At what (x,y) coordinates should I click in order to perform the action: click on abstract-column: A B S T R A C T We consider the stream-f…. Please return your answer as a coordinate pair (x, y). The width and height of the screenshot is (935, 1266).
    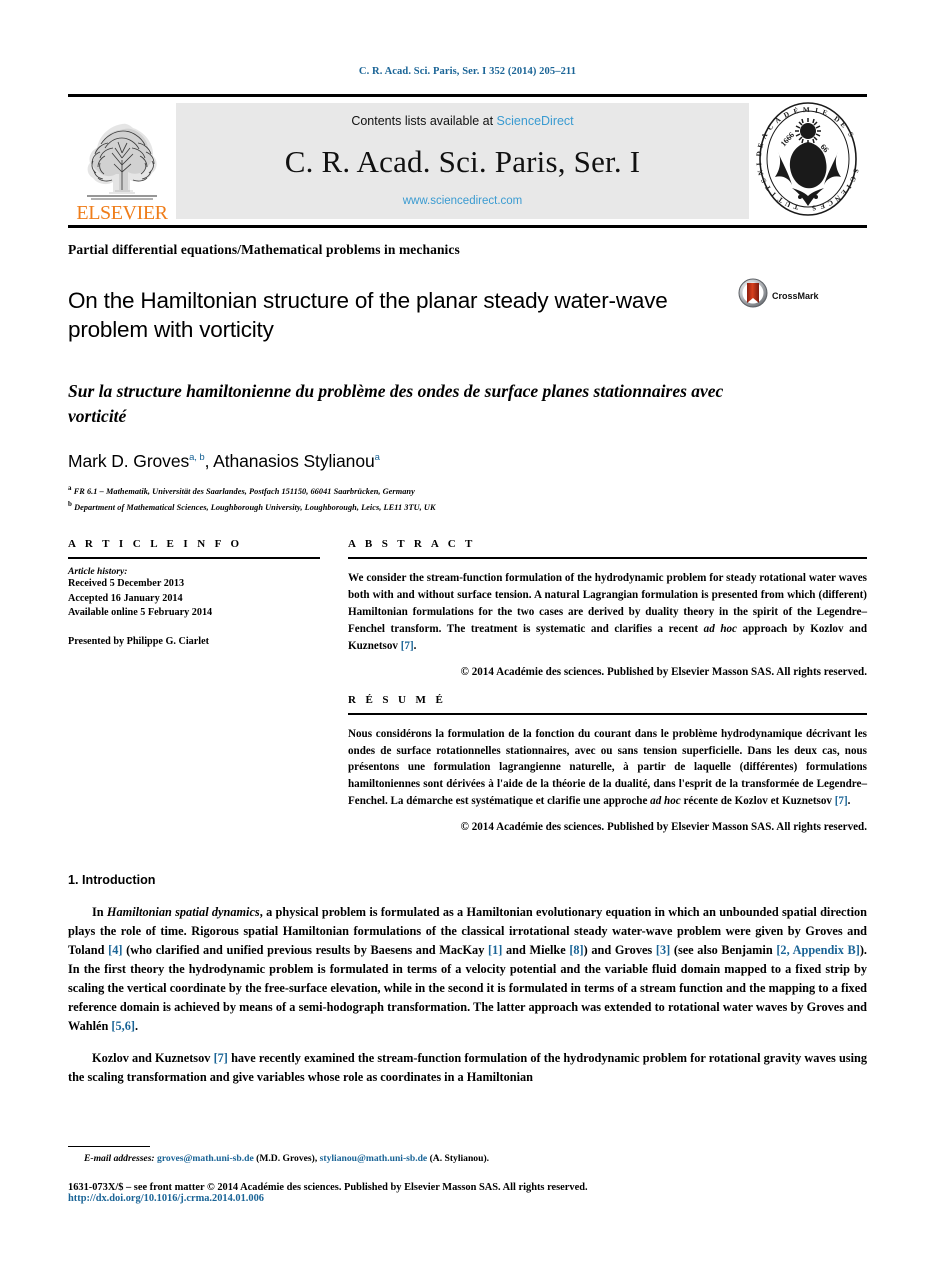
    Looking at the image, I should click on (607, 685).